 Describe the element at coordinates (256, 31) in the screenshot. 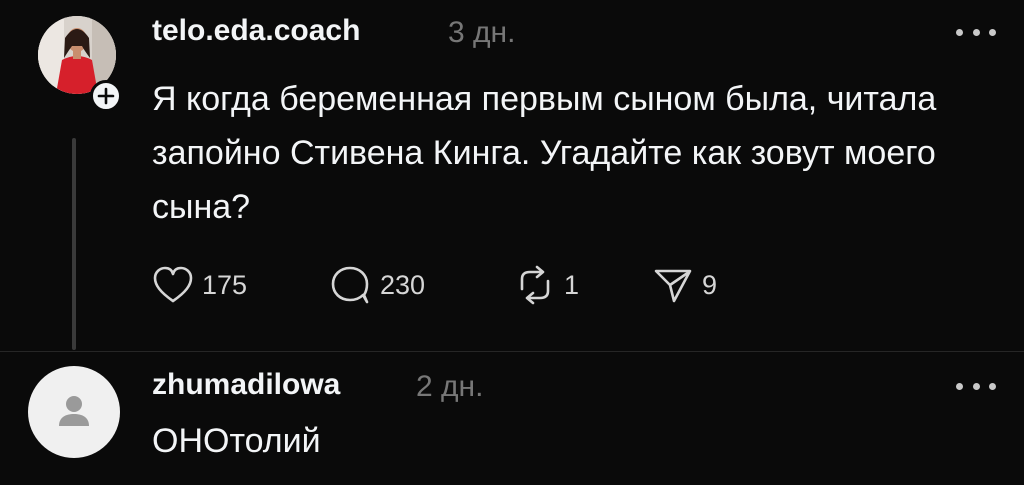

I see `author-username: telo.eda.coach` at that location.